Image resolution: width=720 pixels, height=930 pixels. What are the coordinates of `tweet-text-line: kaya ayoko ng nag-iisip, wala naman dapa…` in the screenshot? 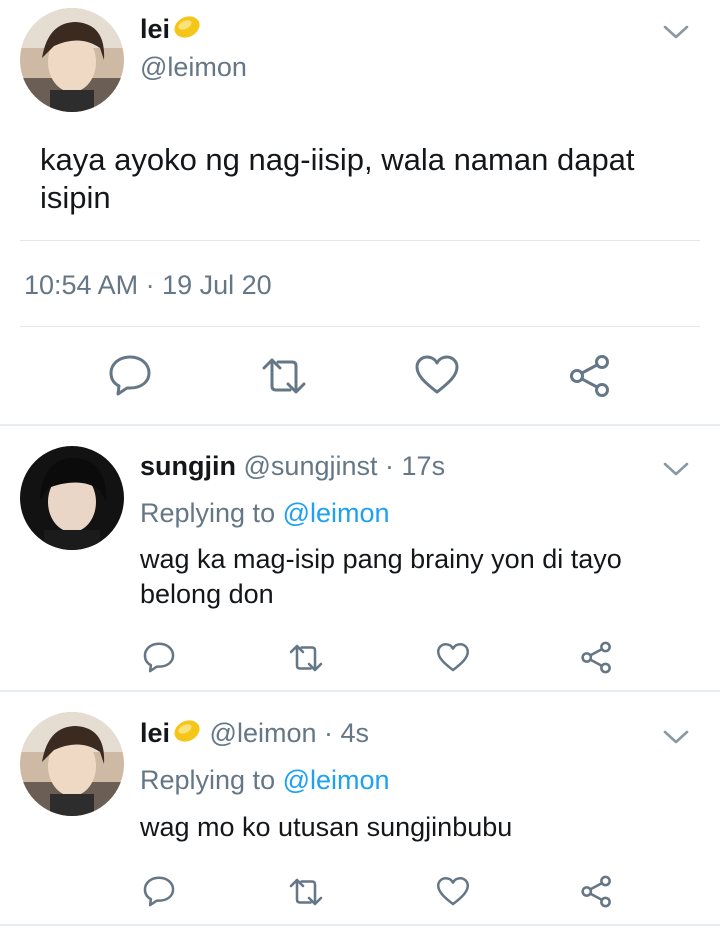 It's located at (337, 159).